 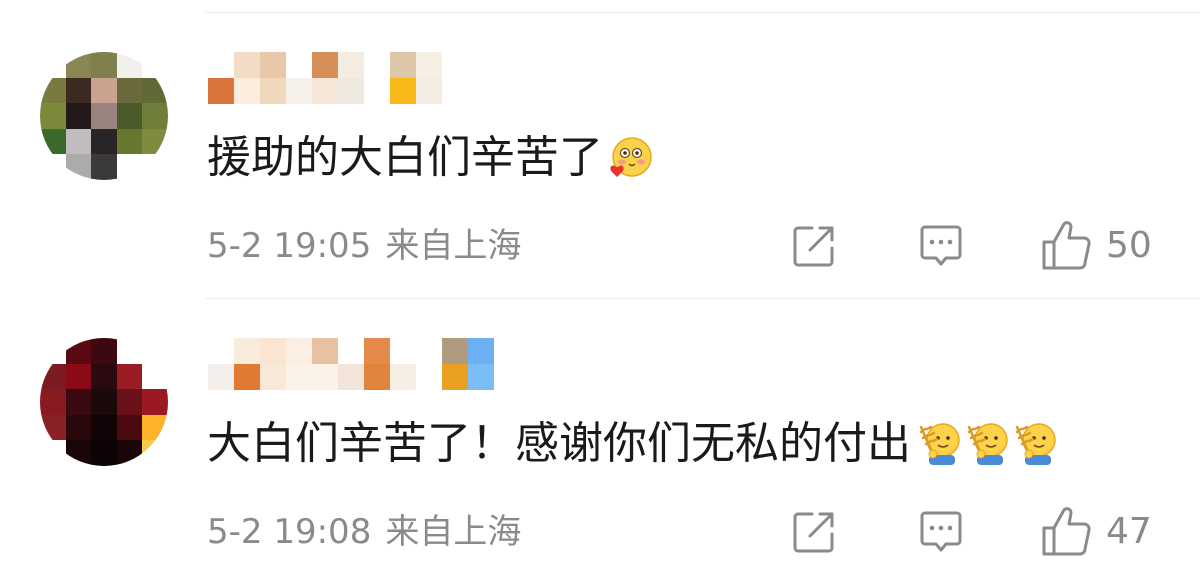 I want to click on comment-meta: 5-2 19:05 来自上海, so click(x=364, y=246).